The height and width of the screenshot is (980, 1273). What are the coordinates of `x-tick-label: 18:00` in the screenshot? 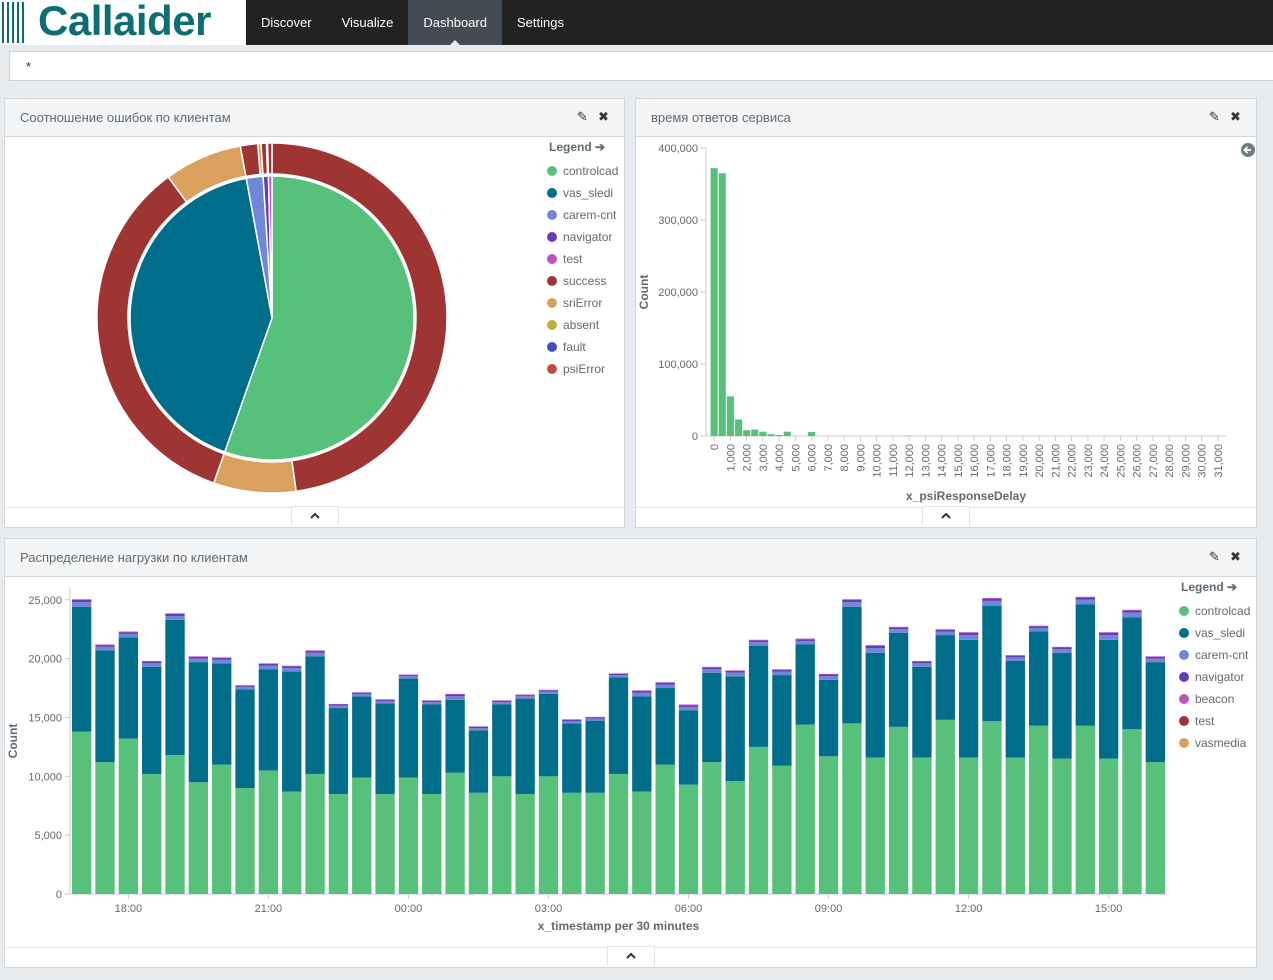 It's located at (129, 909).